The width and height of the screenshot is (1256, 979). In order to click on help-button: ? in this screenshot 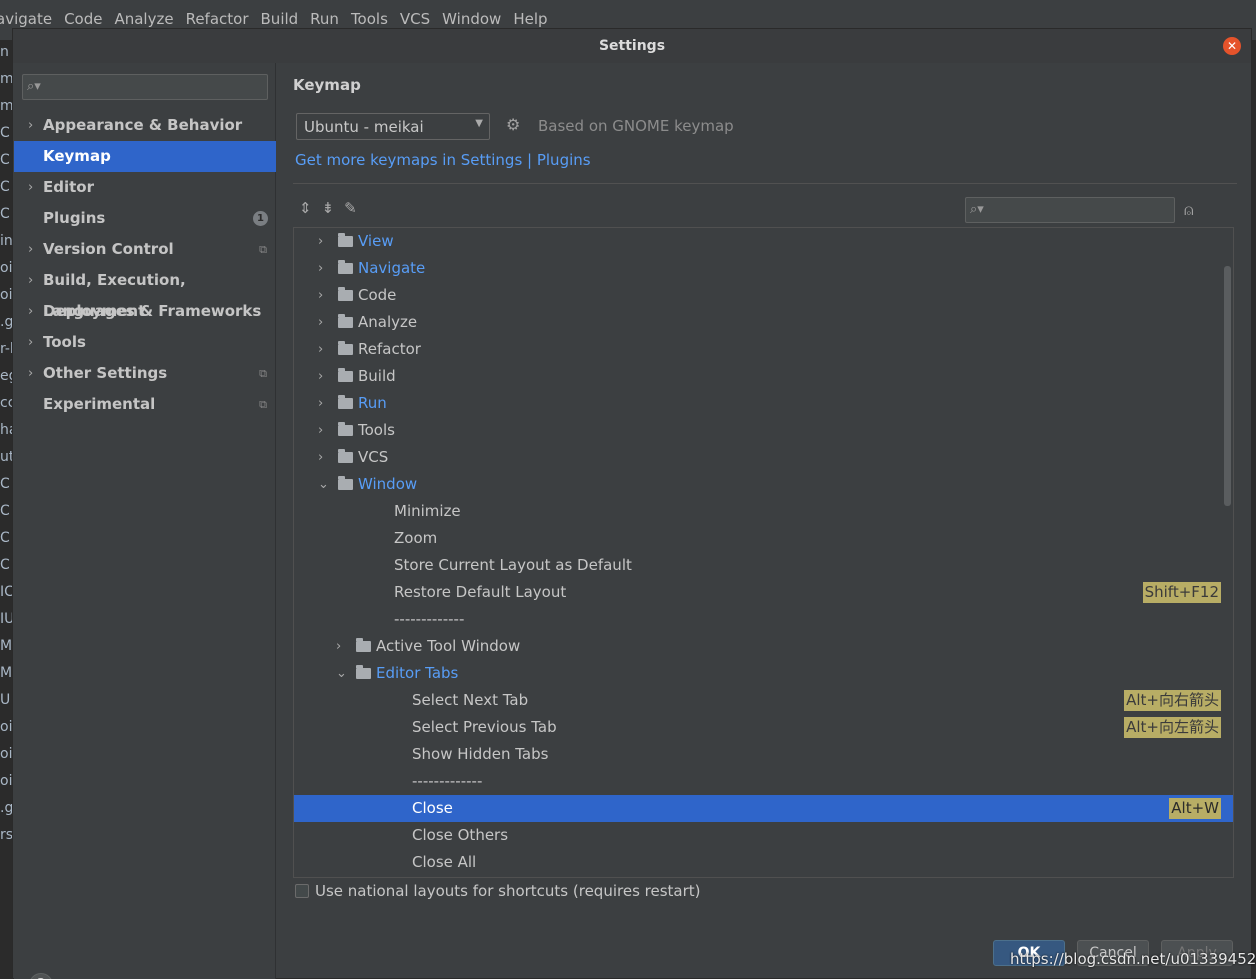, I will do `click(41, 976)`.